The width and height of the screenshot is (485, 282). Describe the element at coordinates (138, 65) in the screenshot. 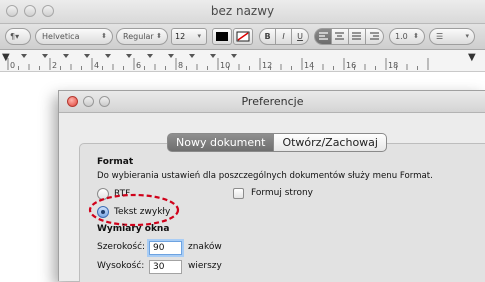

I see `ruler-tick-label: 6` at that location.